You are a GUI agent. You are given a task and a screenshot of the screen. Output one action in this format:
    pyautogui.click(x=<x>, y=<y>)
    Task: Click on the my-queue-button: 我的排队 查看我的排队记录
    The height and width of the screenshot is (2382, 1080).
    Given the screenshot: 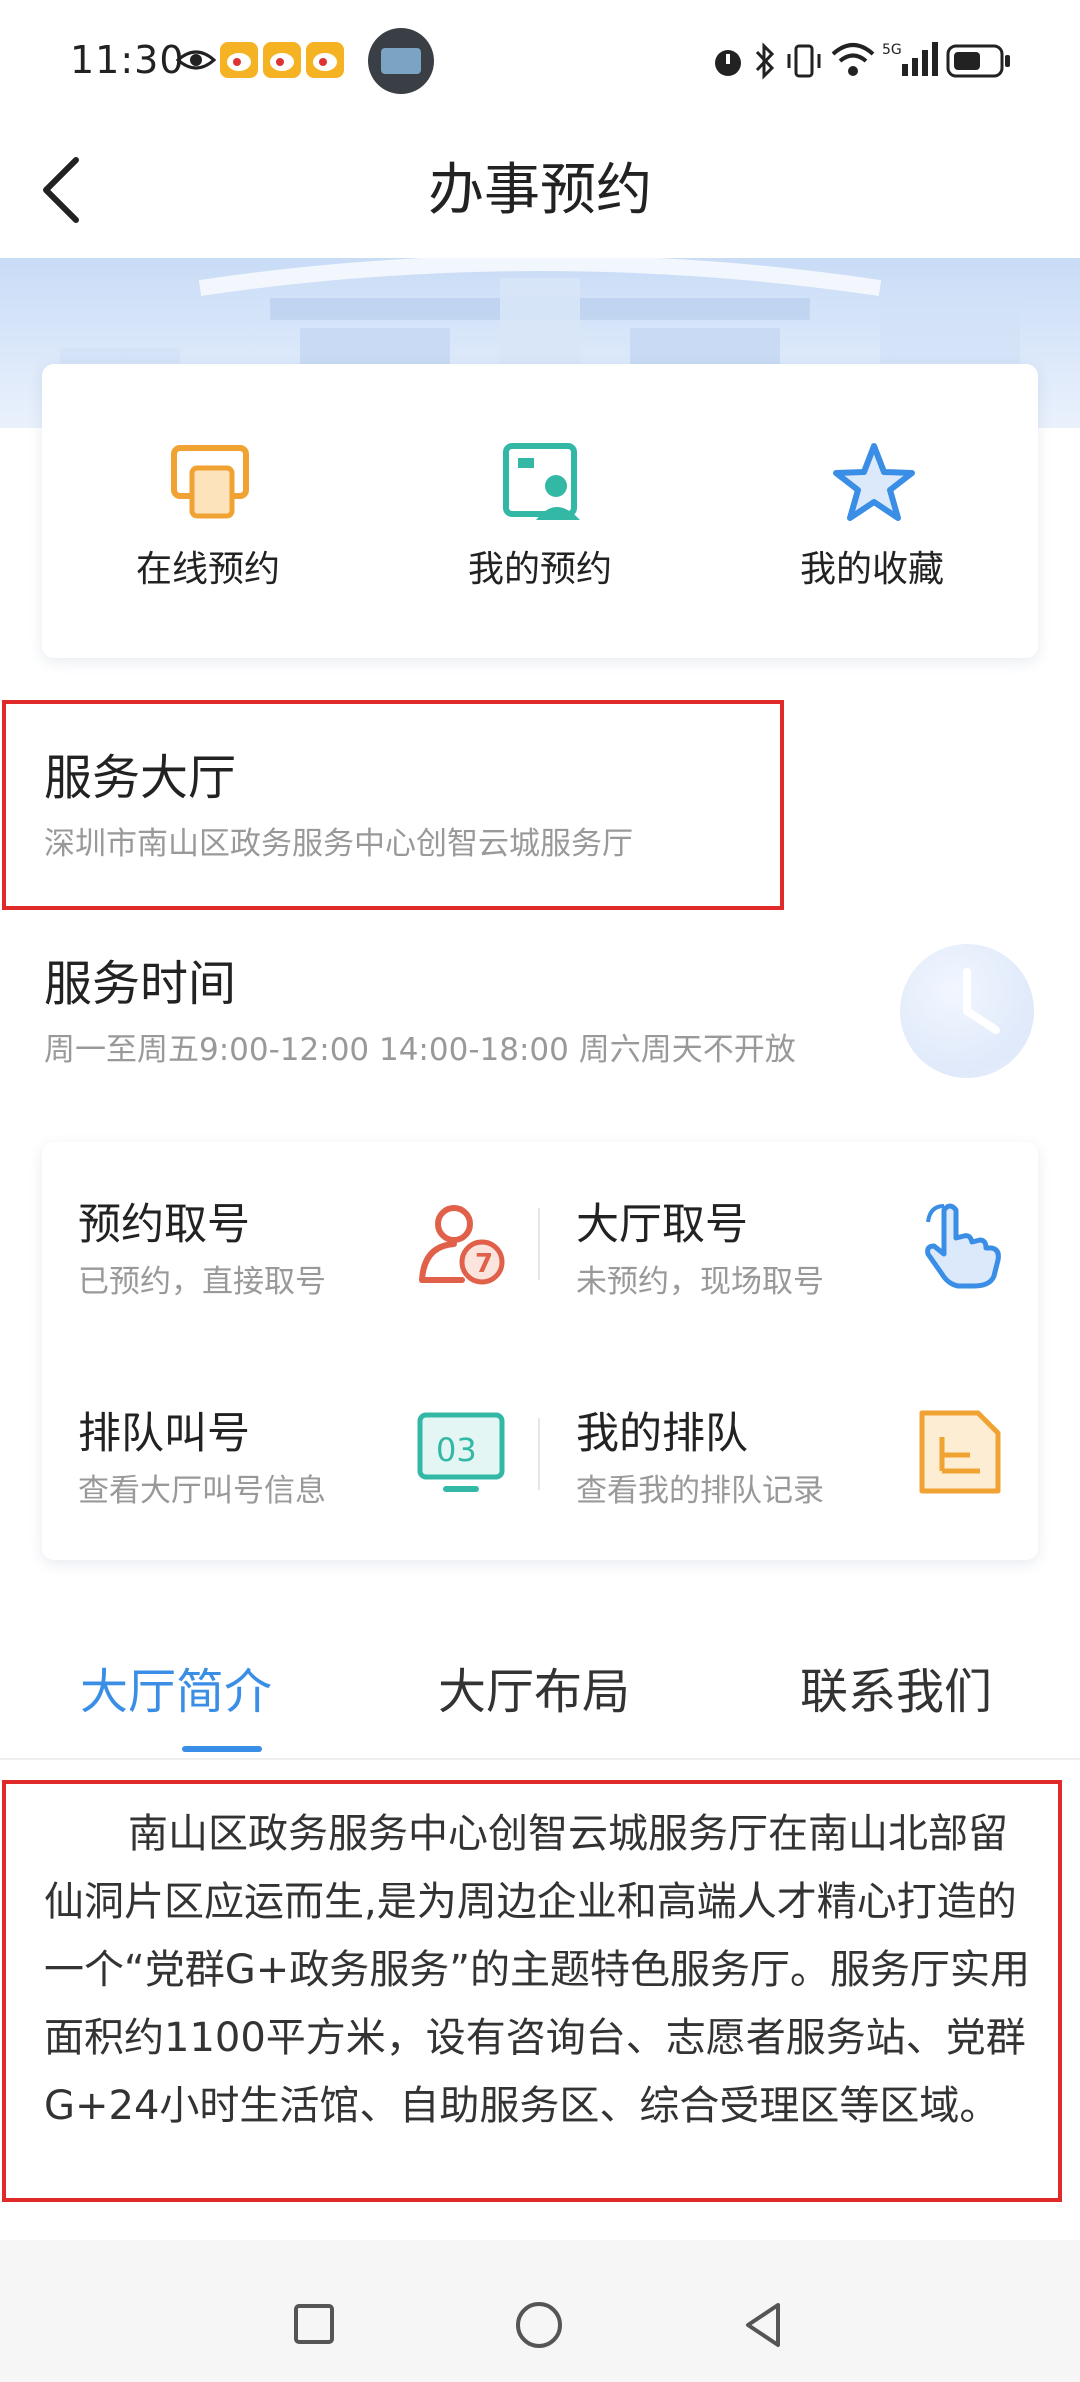 What is the action you would take?
    pyautogui.click(x=789, y=1455)
    